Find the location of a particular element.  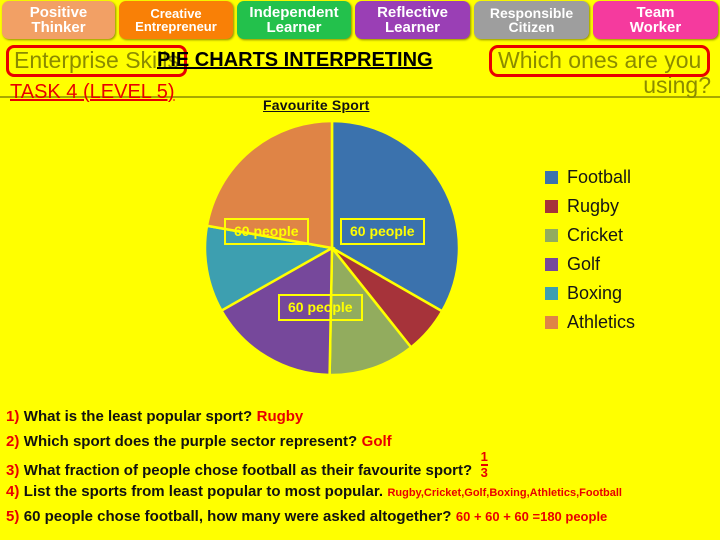

legend-swatch-rugby-icon is located at coordinates (551, 206).